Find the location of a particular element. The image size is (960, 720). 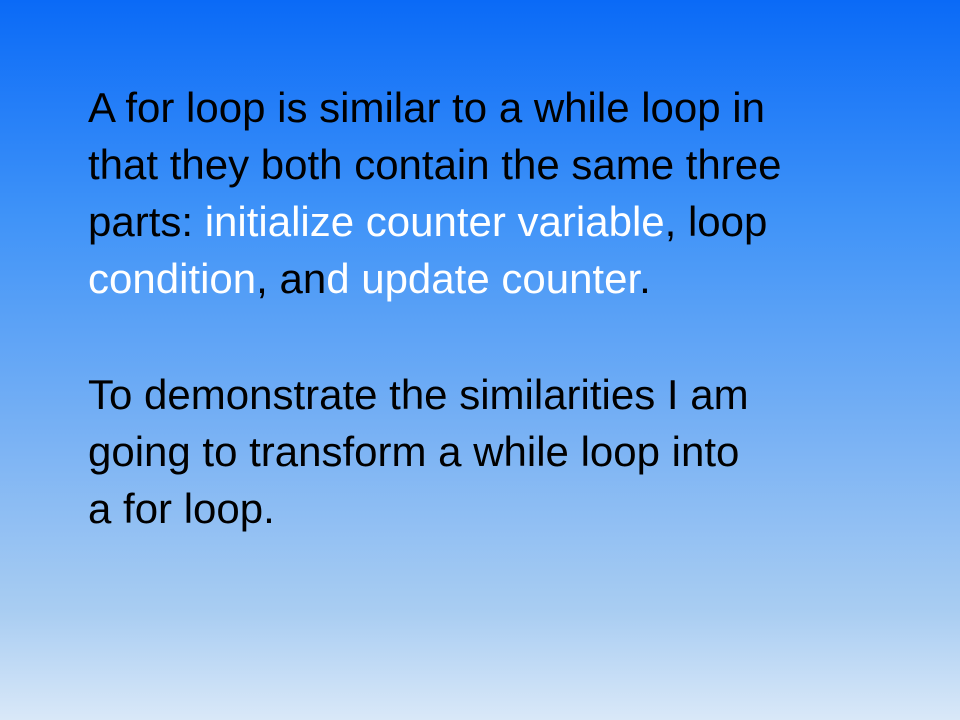

and-text-an: an is located at coordinates (303, 278).